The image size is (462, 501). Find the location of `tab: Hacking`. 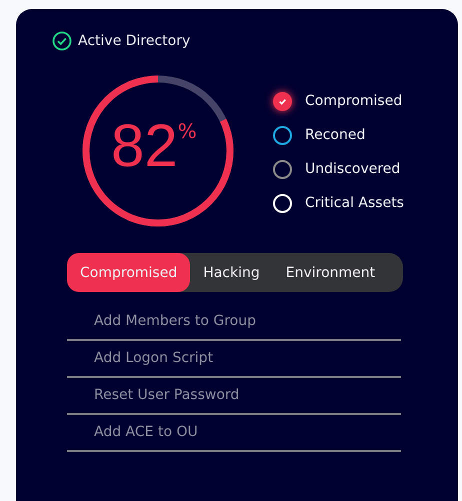

tab: Hacking is located at coordinates (231, 272).